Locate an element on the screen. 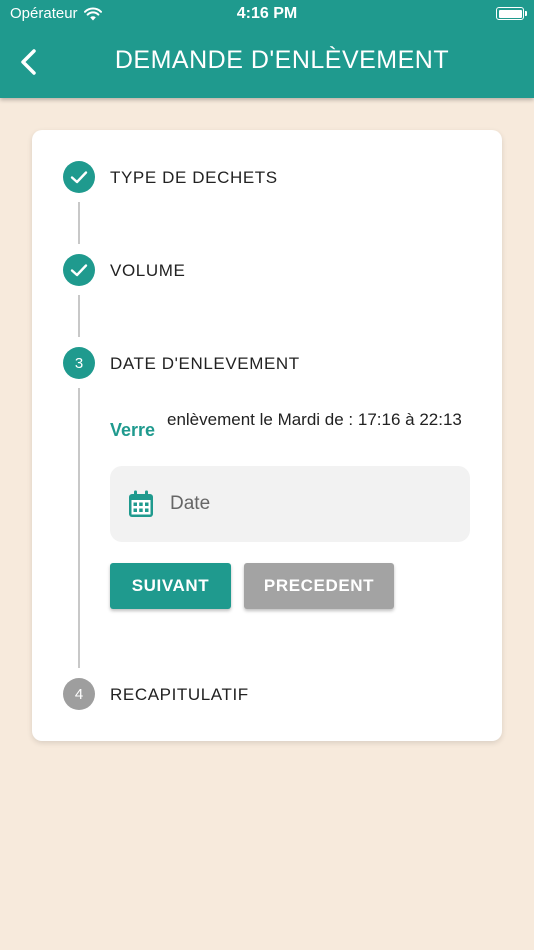 The image size is (534, 950). step-2-done-indicator is located at coordinates (79, 270).